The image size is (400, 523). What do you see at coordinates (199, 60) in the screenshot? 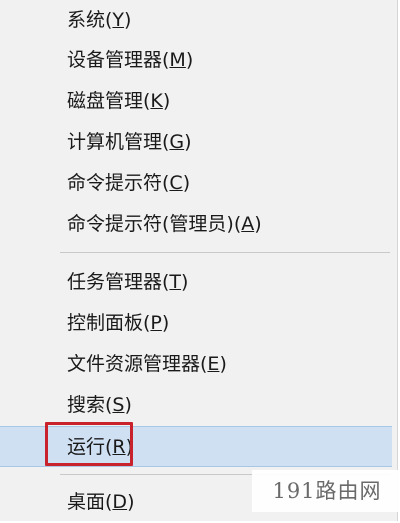
I see `menu-item-device-manager: 设备管理器(M)` at bounding box center [199, 60].